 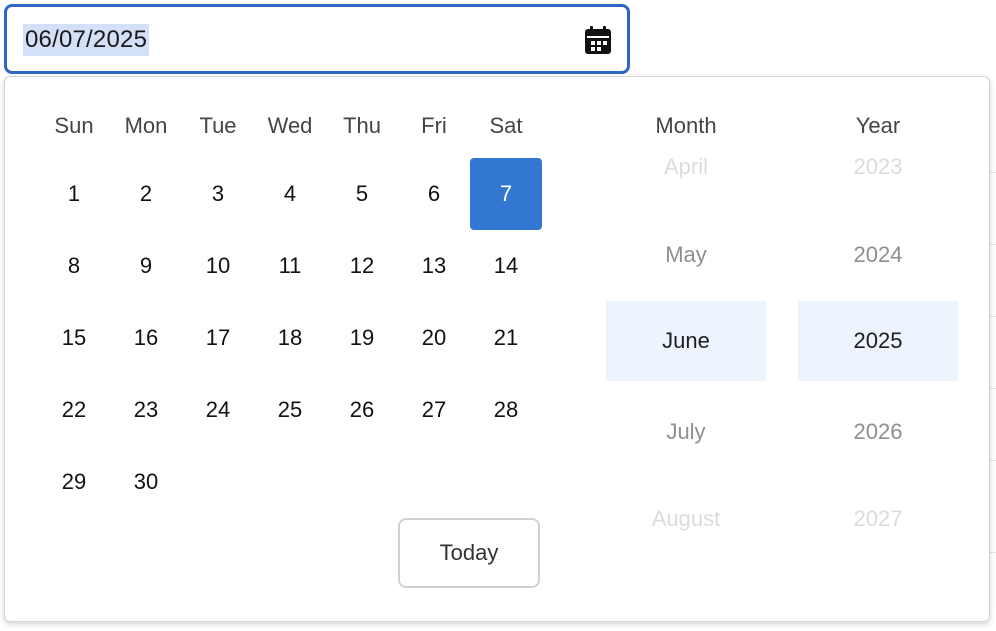 What do you see at coordinates (434, 266) in the screenshot?
I see `calendar-day: 13` at bounding box center [434, 266].